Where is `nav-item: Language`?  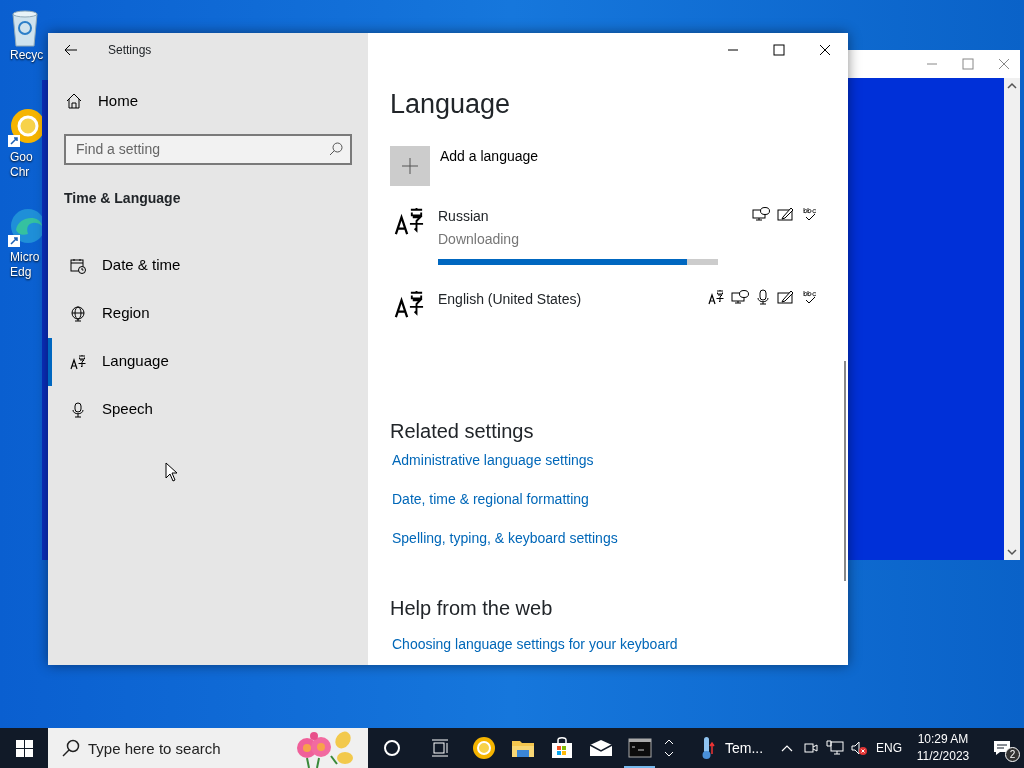 nav-item: Language is located at coordinates (200, 361).